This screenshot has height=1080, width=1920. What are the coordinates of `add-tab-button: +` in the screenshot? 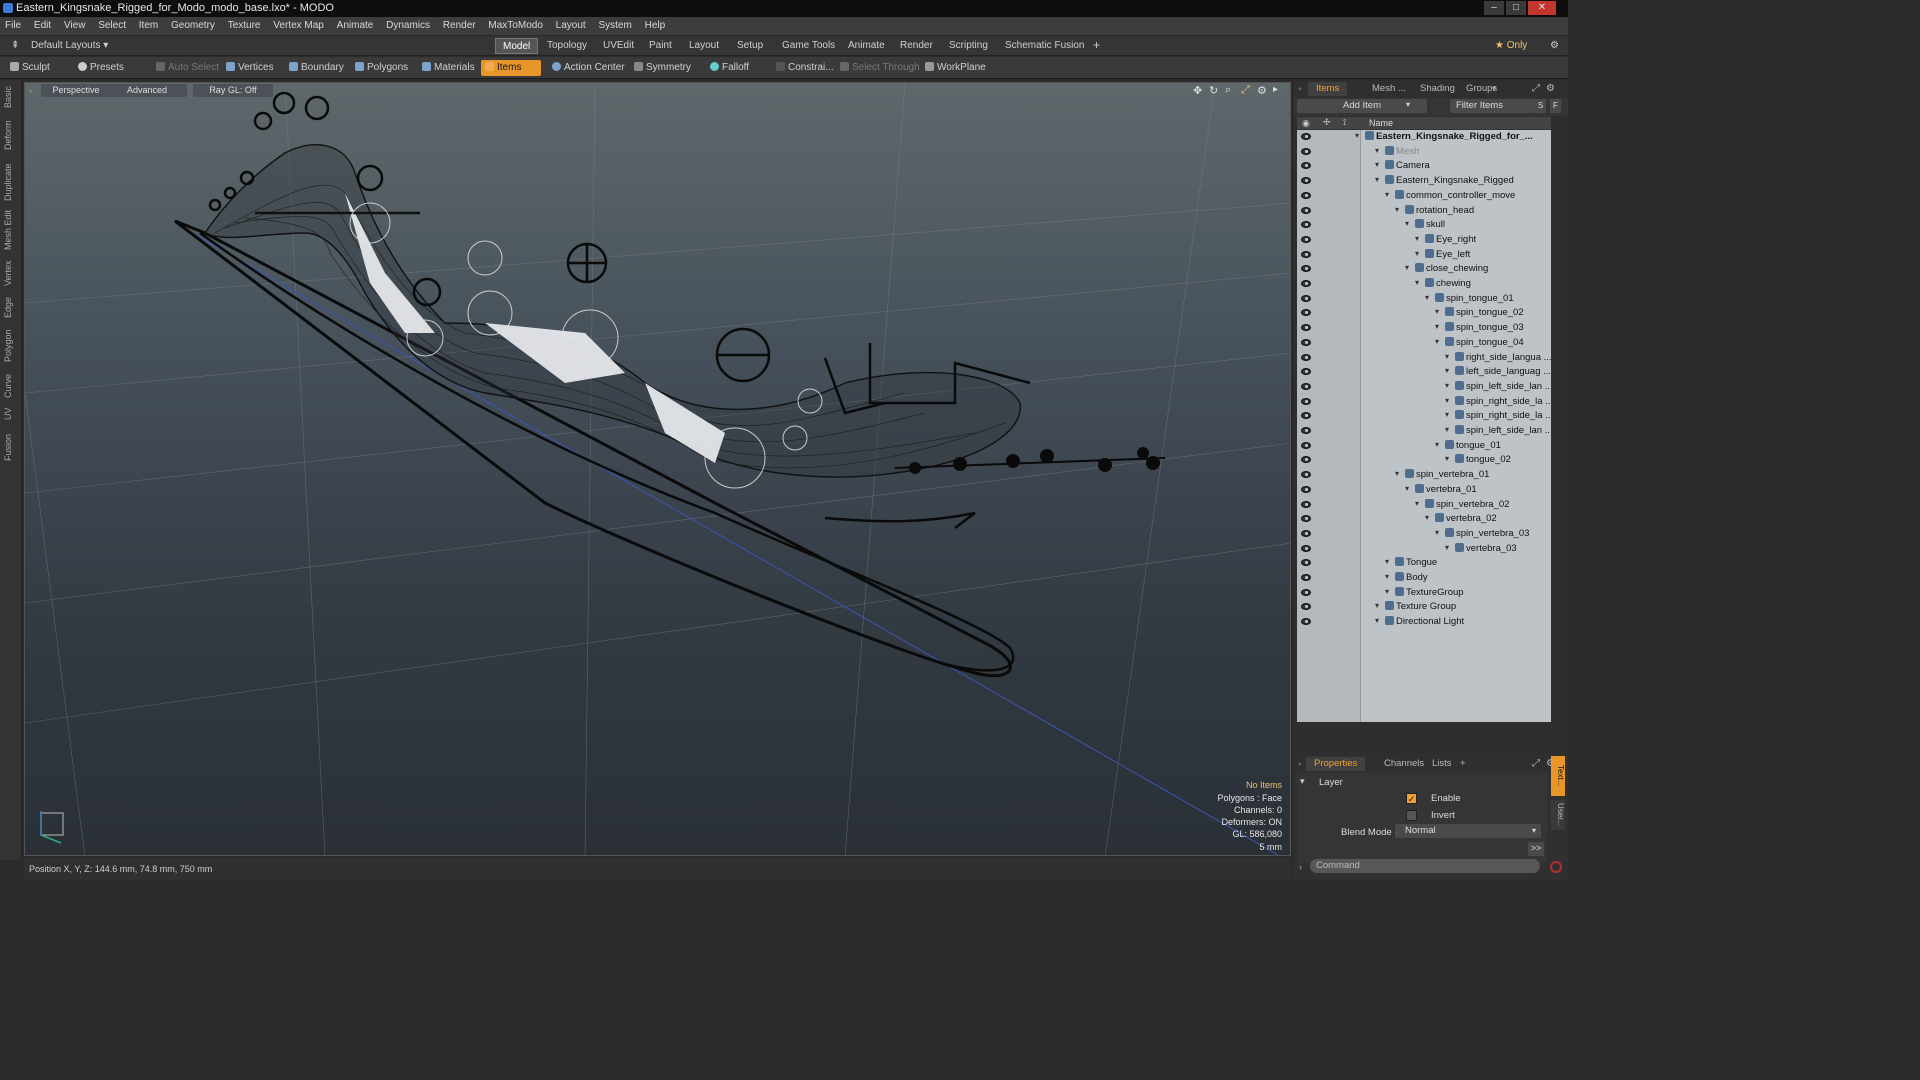 It's located at (1096, 46).